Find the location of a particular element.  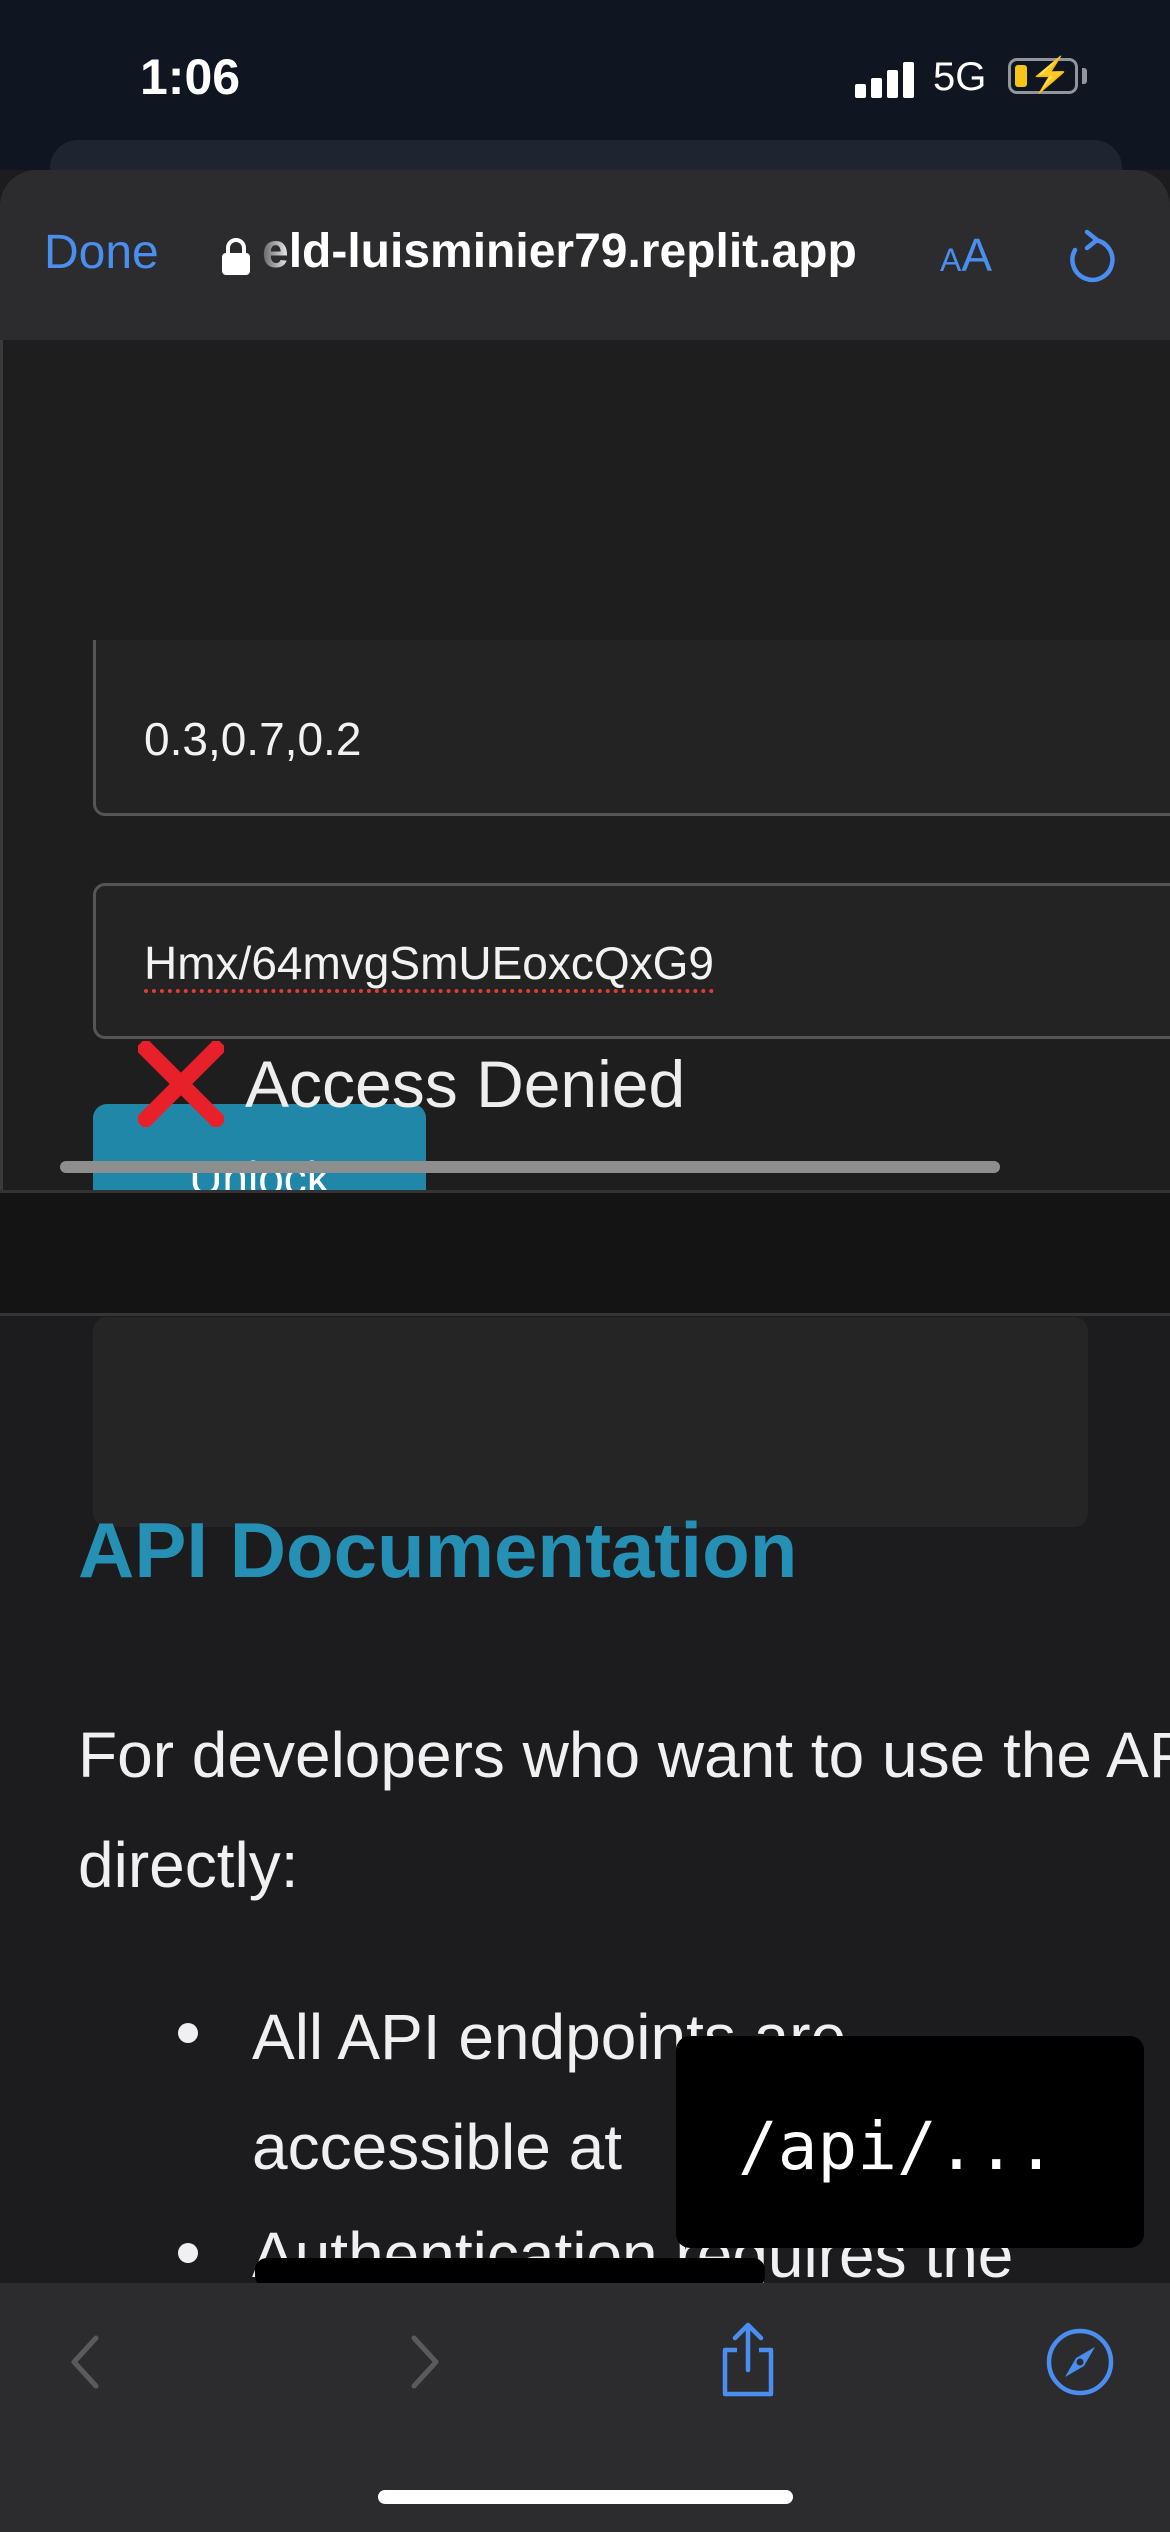

access-status: Access Denied is located at coordinates (465, 1084).